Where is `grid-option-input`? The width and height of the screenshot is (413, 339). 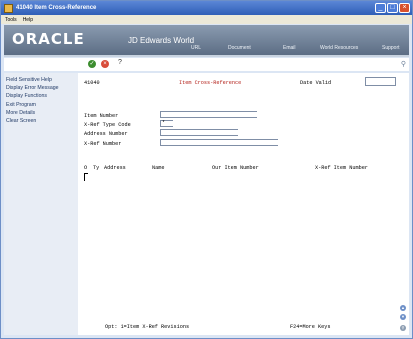
grid-option-input is located at coordinates (86, 177).